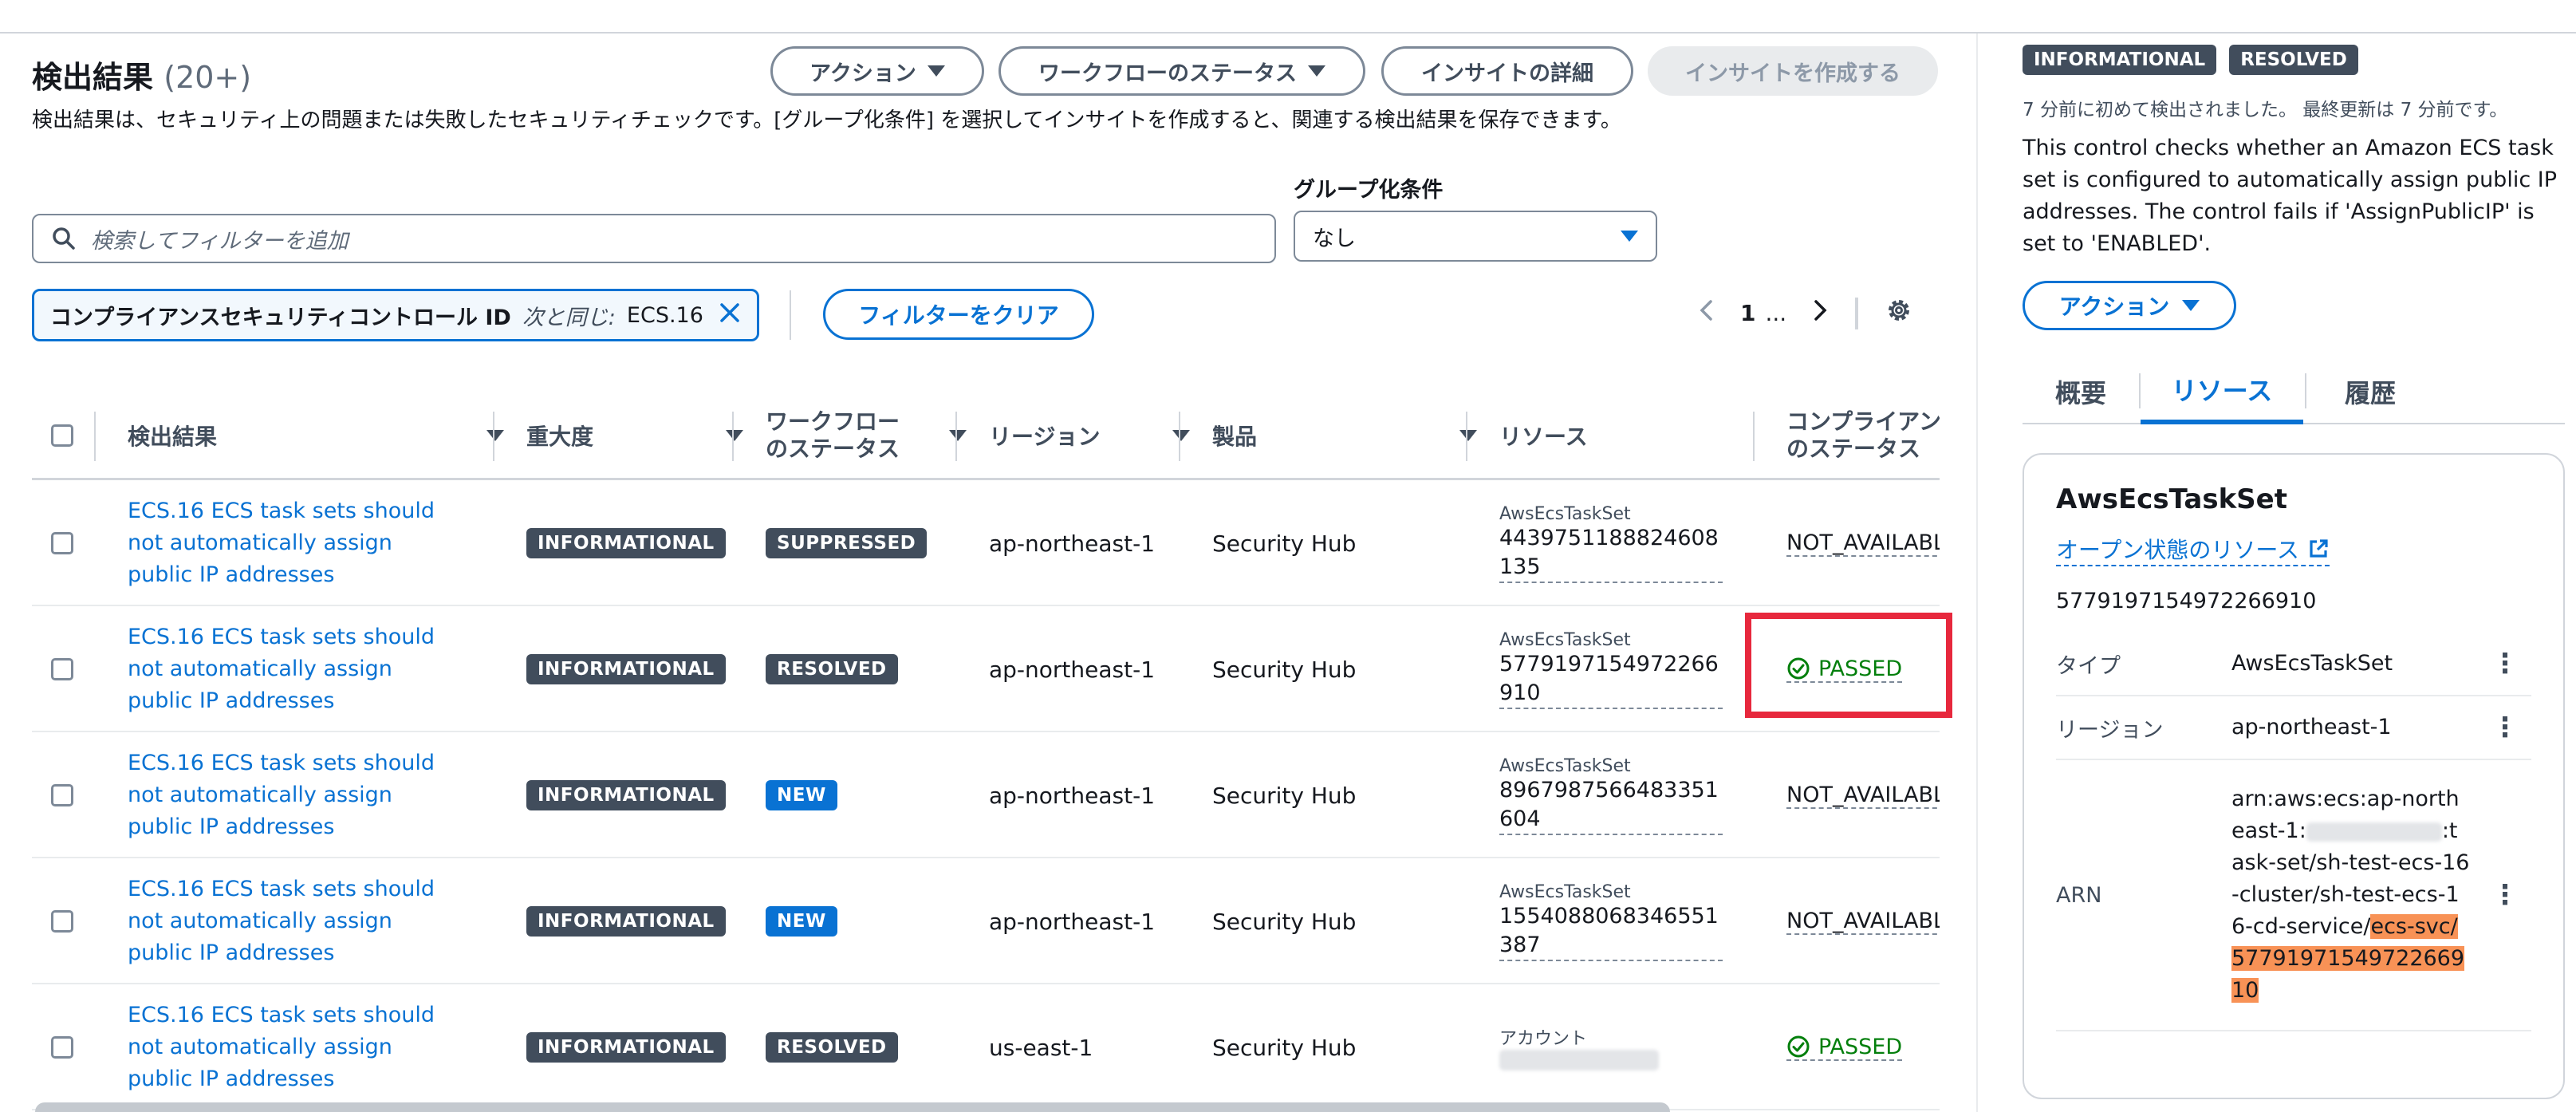 Image resolution: width=2576 pixels, height=1112 pixels. I want to click on filter-token-operator: 次と同じ:, so click(569, 317).